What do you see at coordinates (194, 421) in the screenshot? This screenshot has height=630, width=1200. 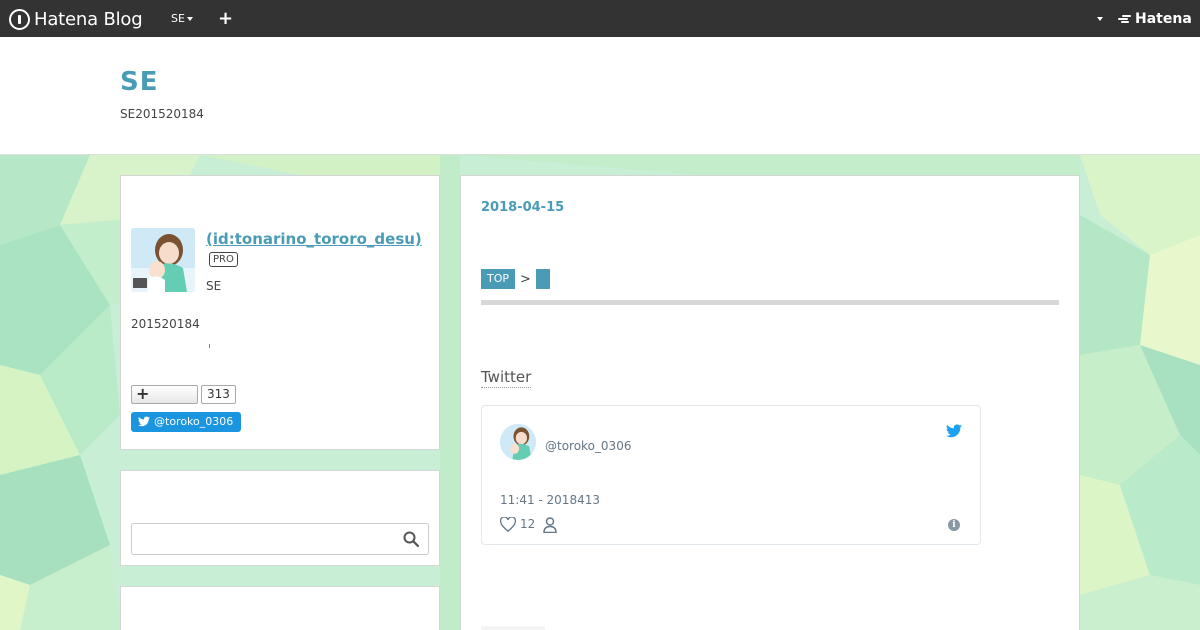 I see `twitter-follow-label: @toroko_0306` at bounding box center [194, 421].